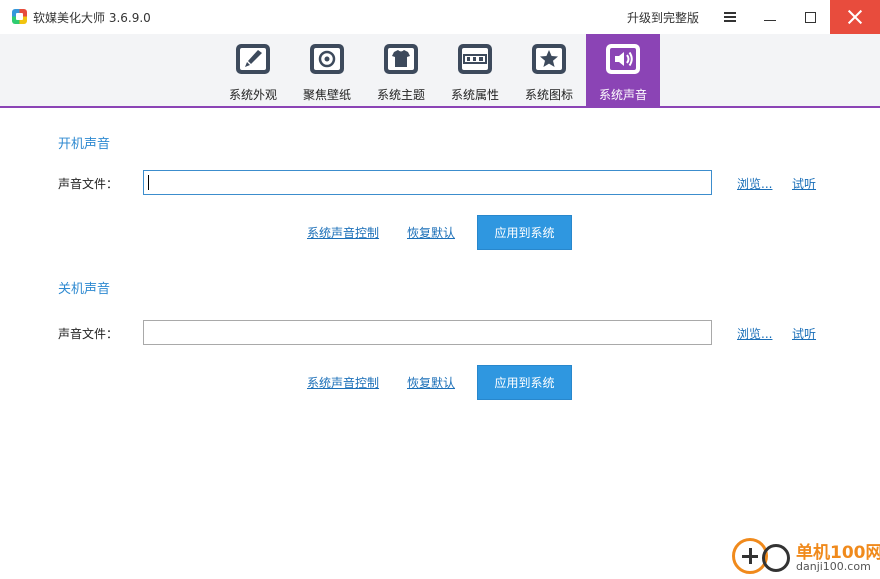 The image size is (880, 579). Describe the element at coordinates (343, 232) in the screenshot. I see `startup-sound-control-link: 系统声音控制` at that location.